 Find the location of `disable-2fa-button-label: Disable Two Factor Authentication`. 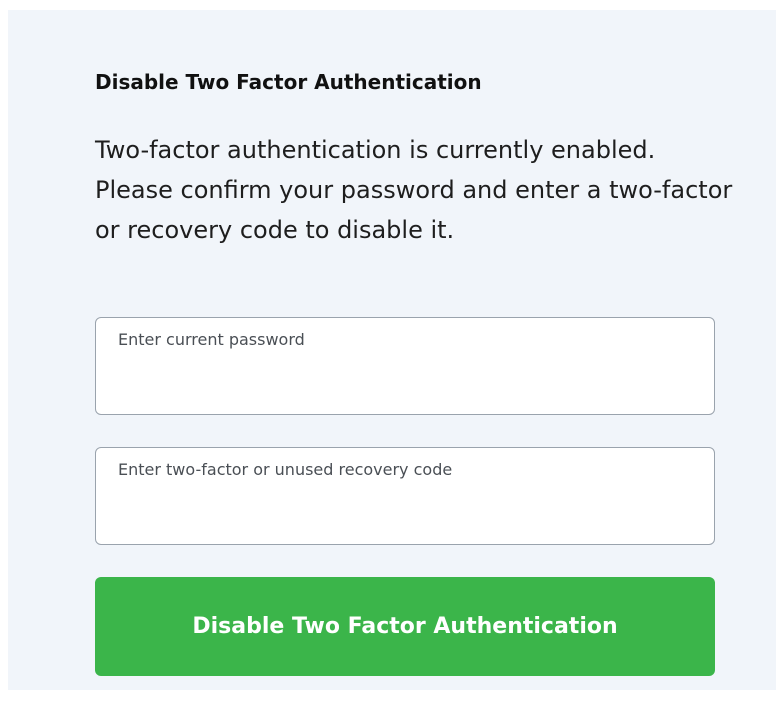

disable-2fa-button-label: Disable Two Factor Authentication is located at coordinates (405, 626).